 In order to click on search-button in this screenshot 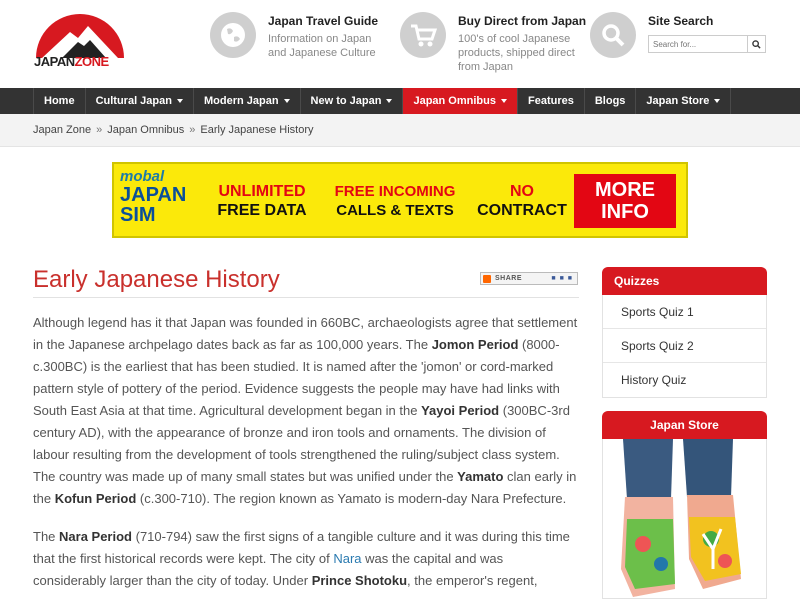, I will do `click(756, 44)`.